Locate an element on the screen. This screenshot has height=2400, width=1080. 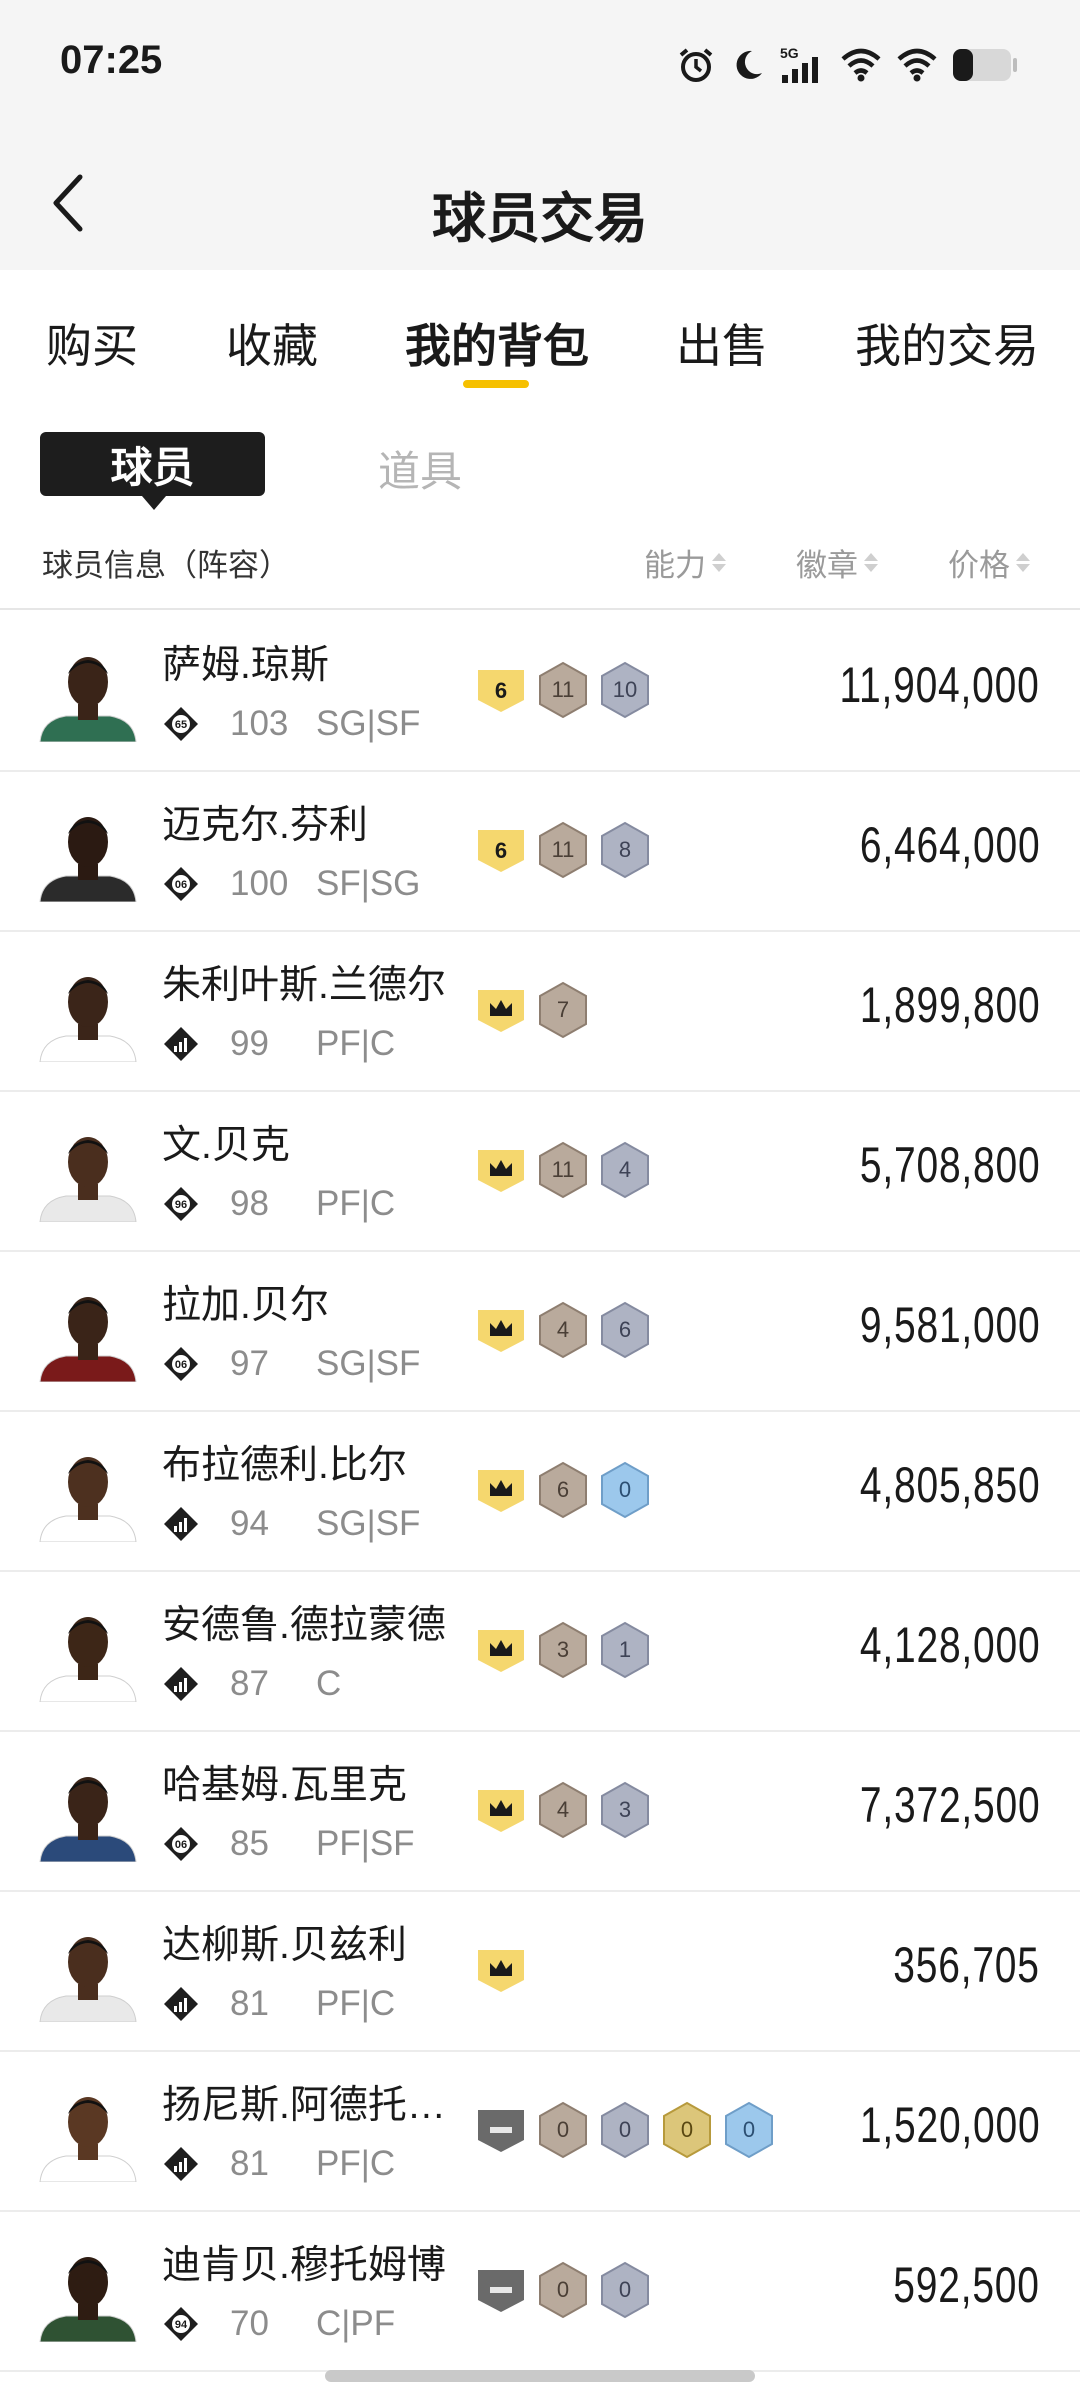
player-row: 安德鲁.德拉蒙德 87 C 3 1 4,128,000 is located at coordinates (540, 1652).